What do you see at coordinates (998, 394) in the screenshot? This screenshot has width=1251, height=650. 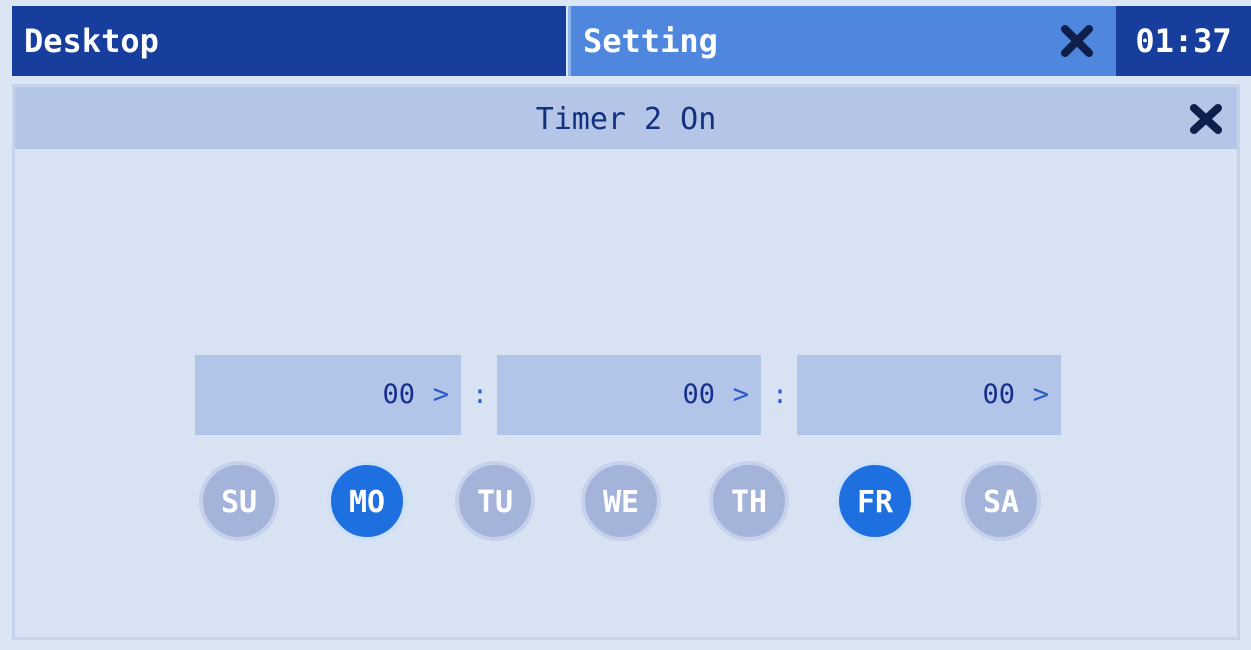 I see `seconds-value: 00` at bounding box center [998, 394].